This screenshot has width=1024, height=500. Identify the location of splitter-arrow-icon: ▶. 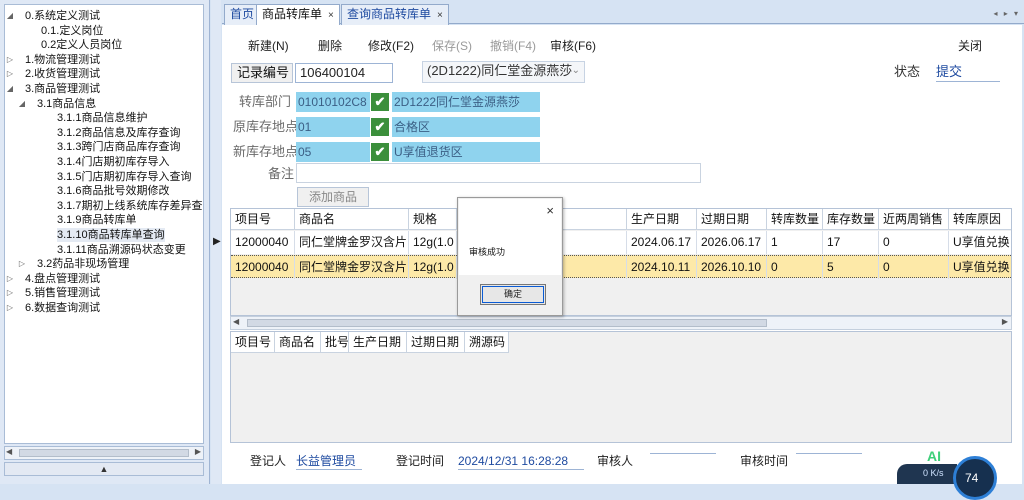
(217, 241).